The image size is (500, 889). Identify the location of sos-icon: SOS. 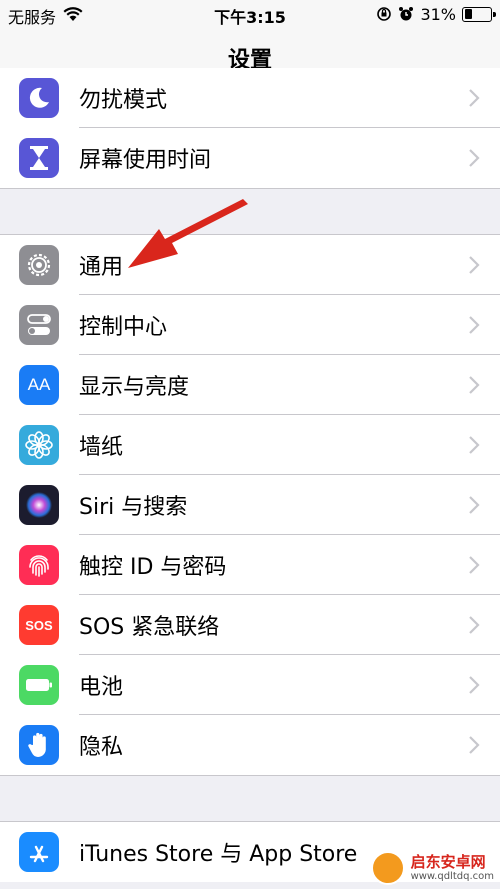
(39, 625).